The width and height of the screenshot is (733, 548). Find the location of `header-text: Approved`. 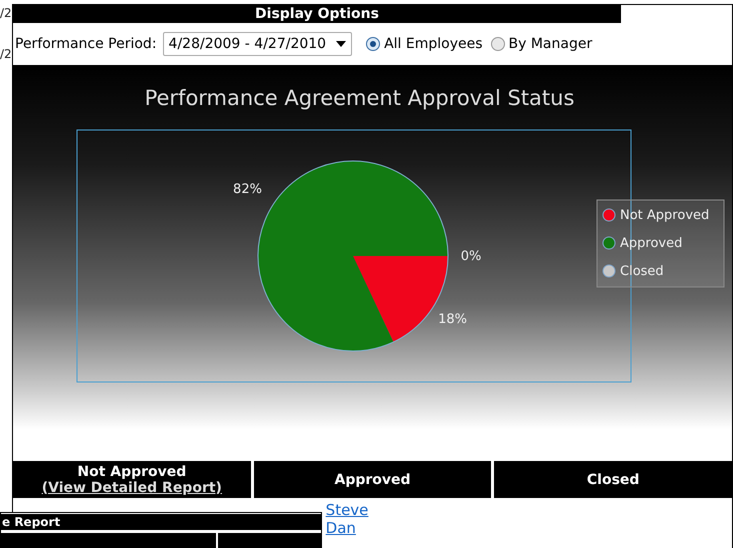

header-text: Approved is located at coordinates (372, 480).